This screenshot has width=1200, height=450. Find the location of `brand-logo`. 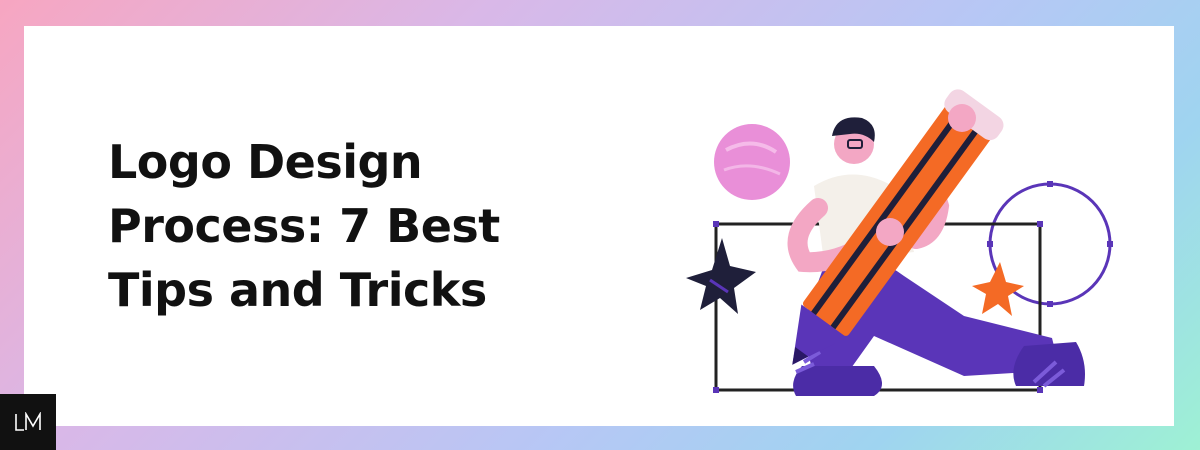

brand-logo is located at coordinates (28, 422).